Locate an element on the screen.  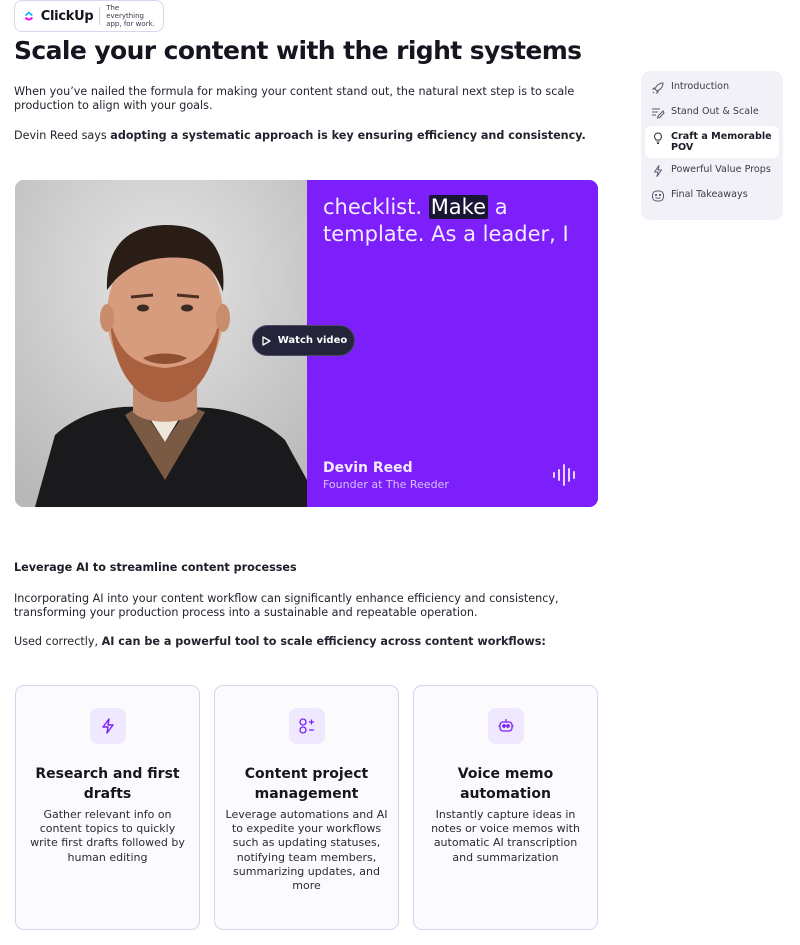
quote-prefix: Devin Reed says is located at coordinates (62, 135).